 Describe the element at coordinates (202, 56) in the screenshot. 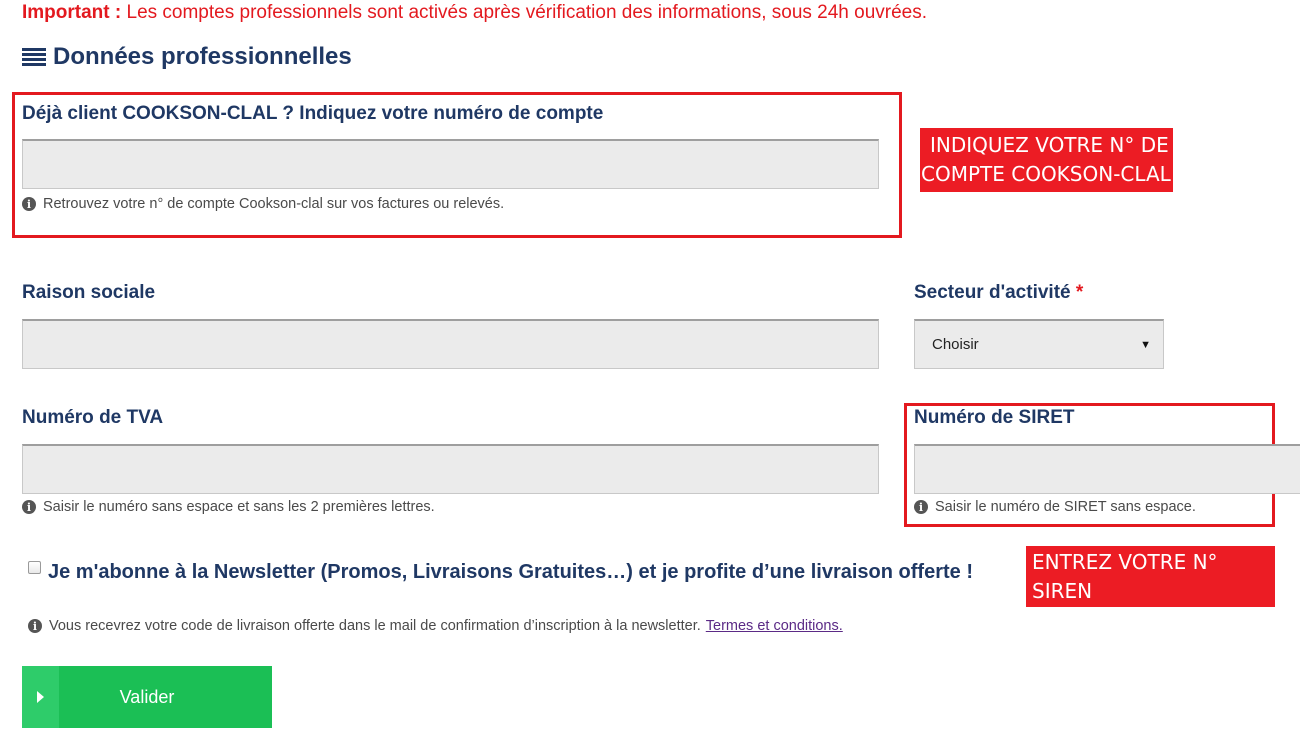

I see `section-title-text: Données professionnelles` at that location.